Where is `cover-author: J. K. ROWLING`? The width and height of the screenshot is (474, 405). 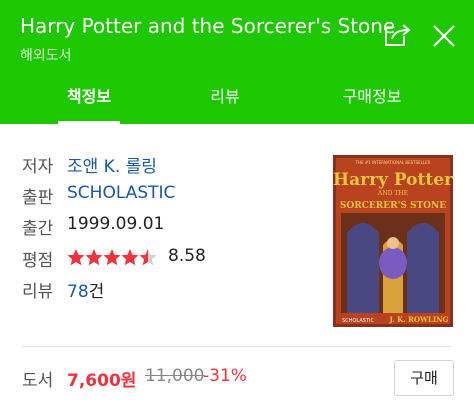
cover-author: J. K. ROWLING is located at coordinates (419, 319).